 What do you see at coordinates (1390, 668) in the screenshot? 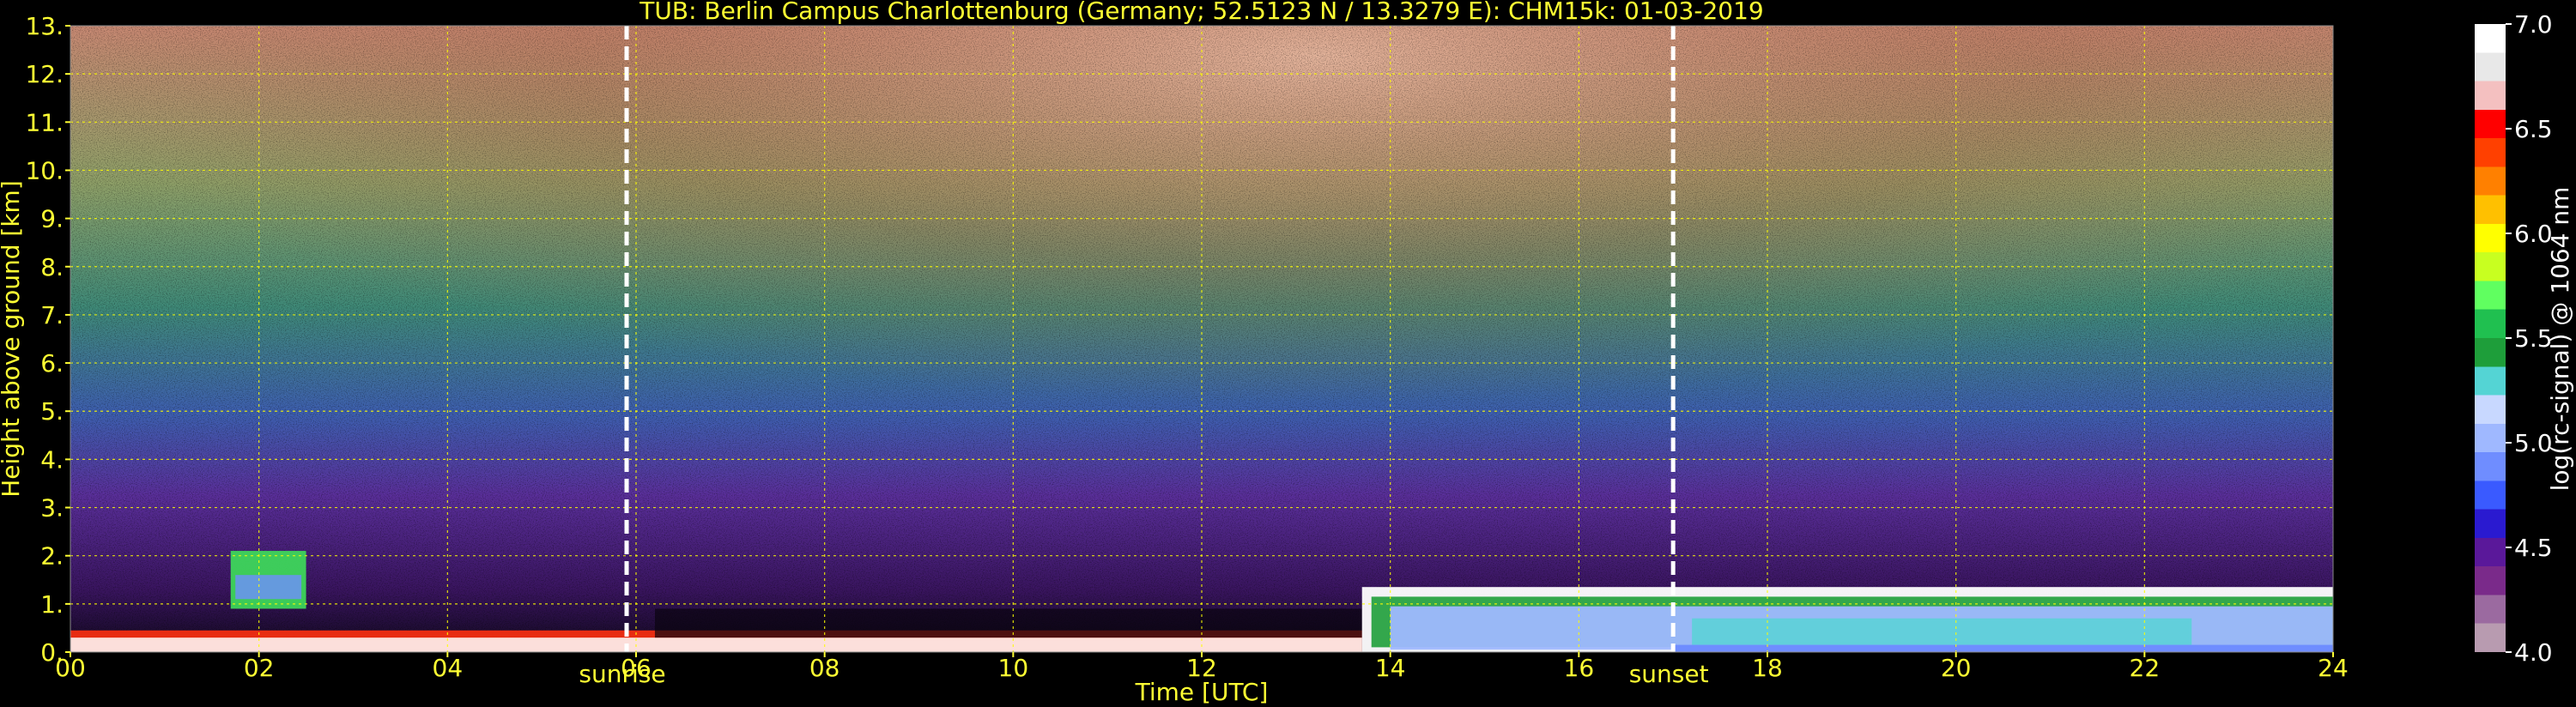
I see `x-tick-label: 14` at bounding box center [1390, 668].